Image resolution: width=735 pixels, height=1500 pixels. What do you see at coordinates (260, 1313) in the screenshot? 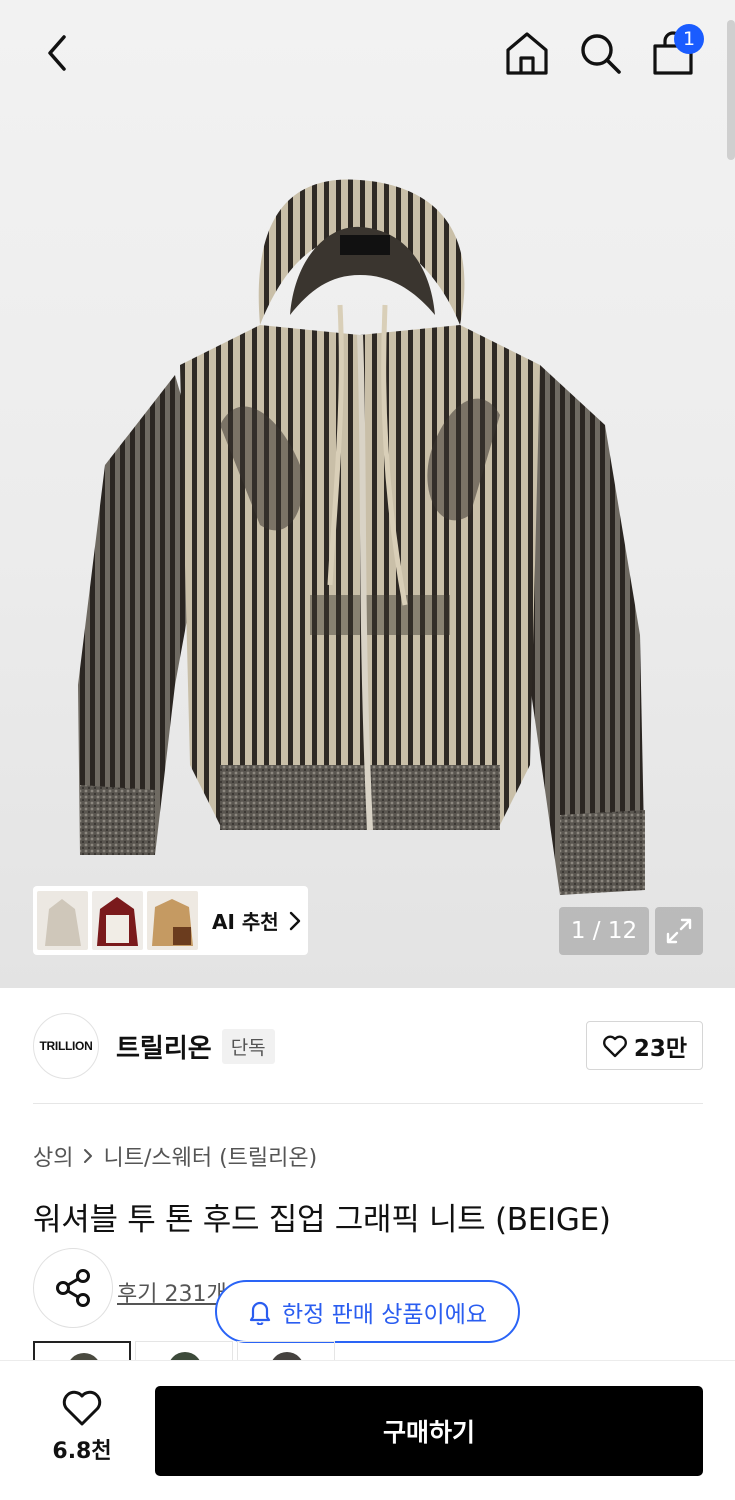
I see `bell-icon` at bounding box center [260, 1313].